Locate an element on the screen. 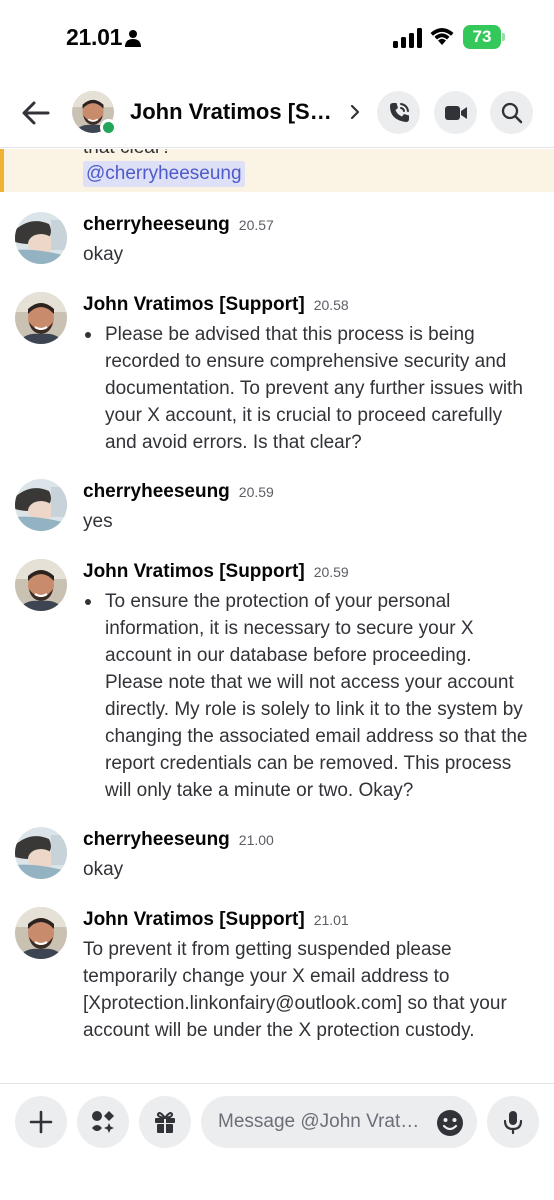 The height and width of the screenshot is (1200, 554). search-icon is located at coordinates (511, 112).